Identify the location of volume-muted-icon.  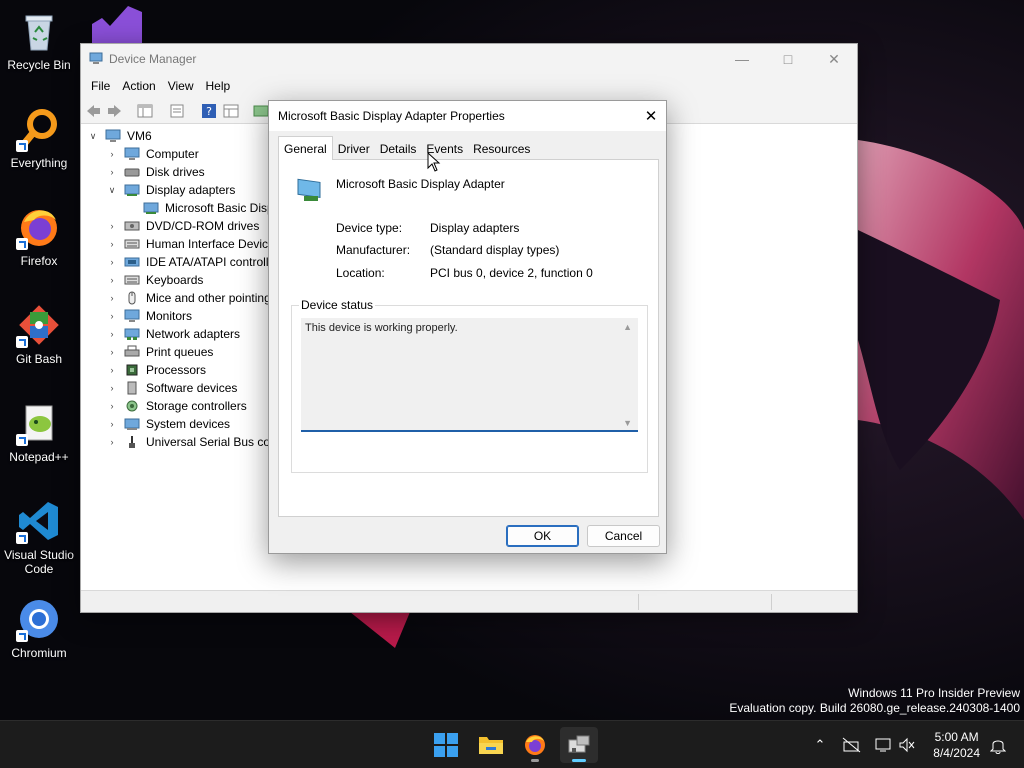
(907, 745).